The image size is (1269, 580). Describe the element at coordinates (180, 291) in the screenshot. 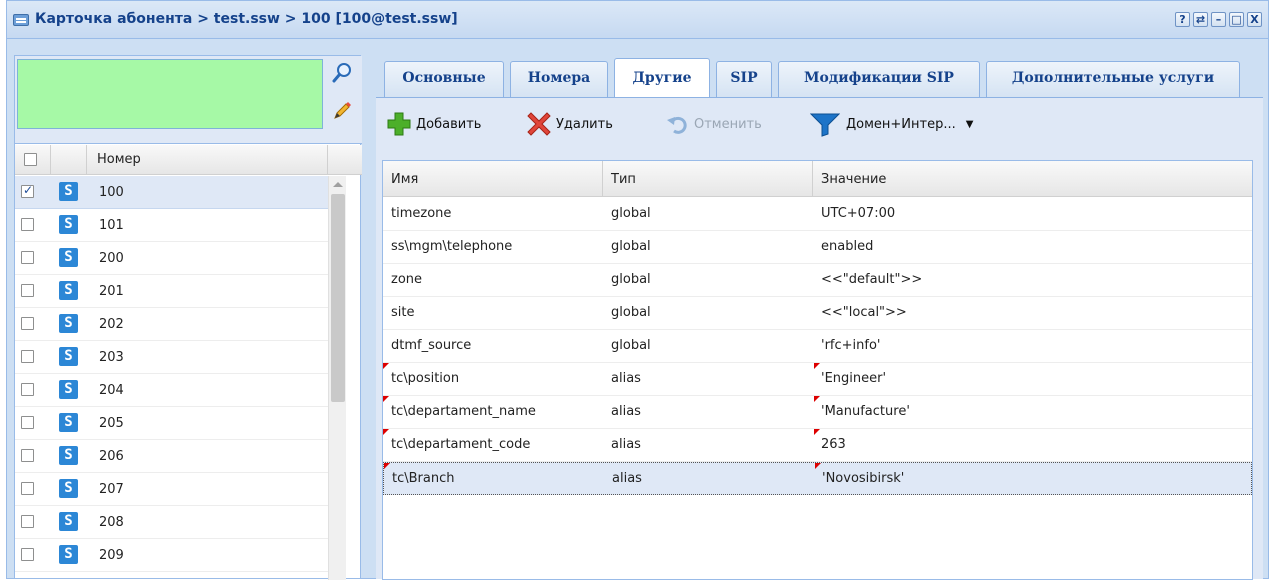

I see `list-item: S 201` at that location.